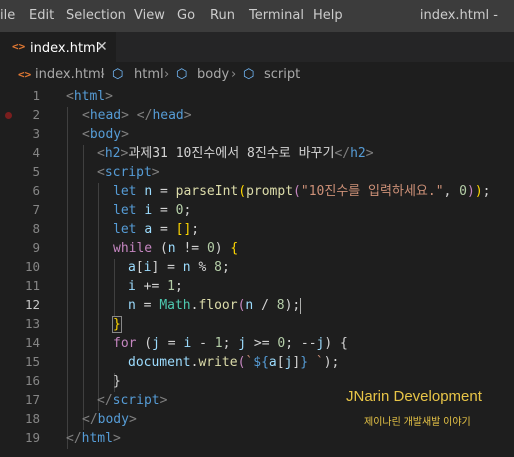  Describe the element at coordinates (32, 418) in the screenshot. I see `line-number: 18` at that location.